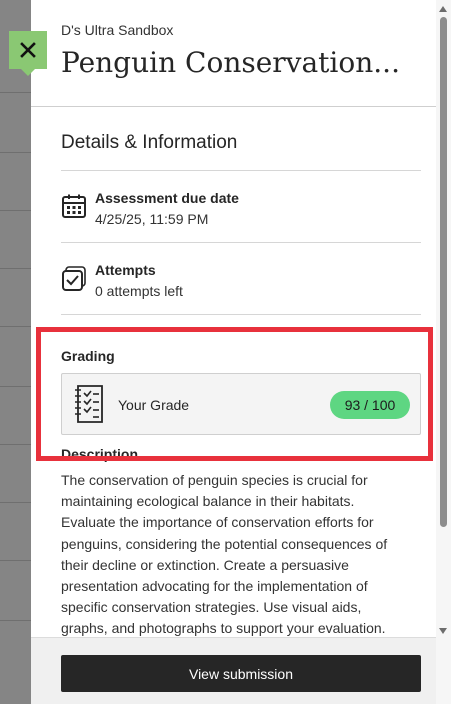 This screenshot has width=451, height=704. I want to click on close-panel-button, so click(28, 50).